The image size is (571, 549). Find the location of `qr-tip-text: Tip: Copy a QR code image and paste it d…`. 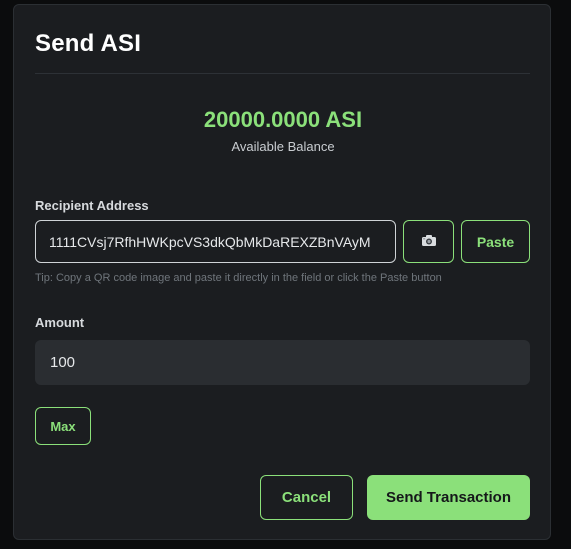

qr-tip-text: Tip: Copy a QR code image and paste it d… is located at coordinates (238, 278).